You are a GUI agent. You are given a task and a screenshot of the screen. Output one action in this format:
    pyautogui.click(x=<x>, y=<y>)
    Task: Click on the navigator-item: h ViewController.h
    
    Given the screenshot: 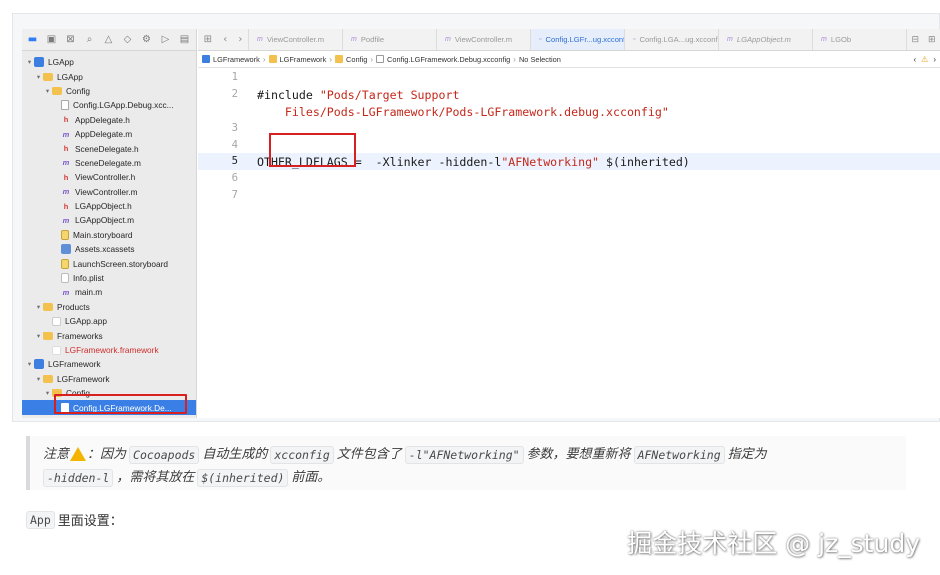 What is the action you would take?
    pyautogui.click(x=109, y=177)
    